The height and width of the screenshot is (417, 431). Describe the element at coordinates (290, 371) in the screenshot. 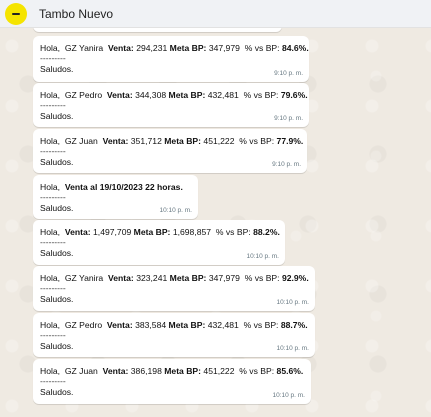

I see `pct-value: 85.6%.` at that location.